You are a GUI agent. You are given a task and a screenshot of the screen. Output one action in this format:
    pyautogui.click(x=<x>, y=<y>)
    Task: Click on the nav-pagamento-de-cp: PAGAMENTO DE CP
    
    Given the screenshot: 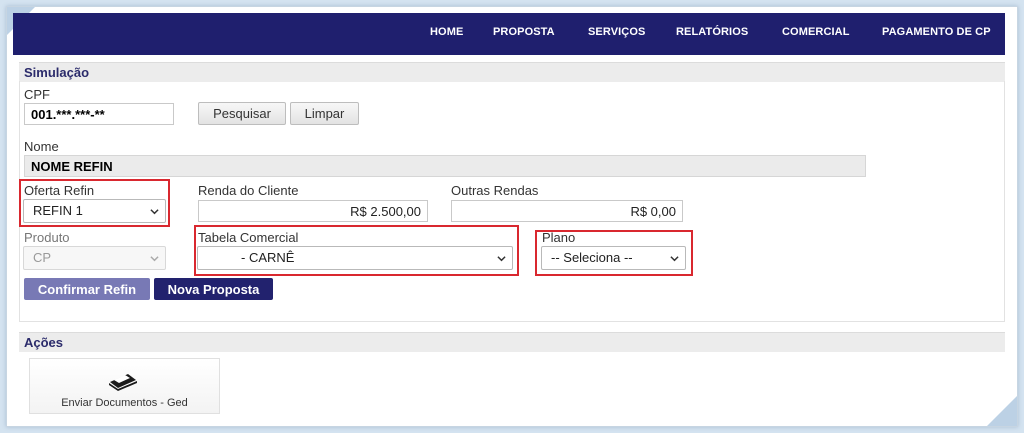 What is the action you would take?
    pyautogui.click(x=936, y=34)
    